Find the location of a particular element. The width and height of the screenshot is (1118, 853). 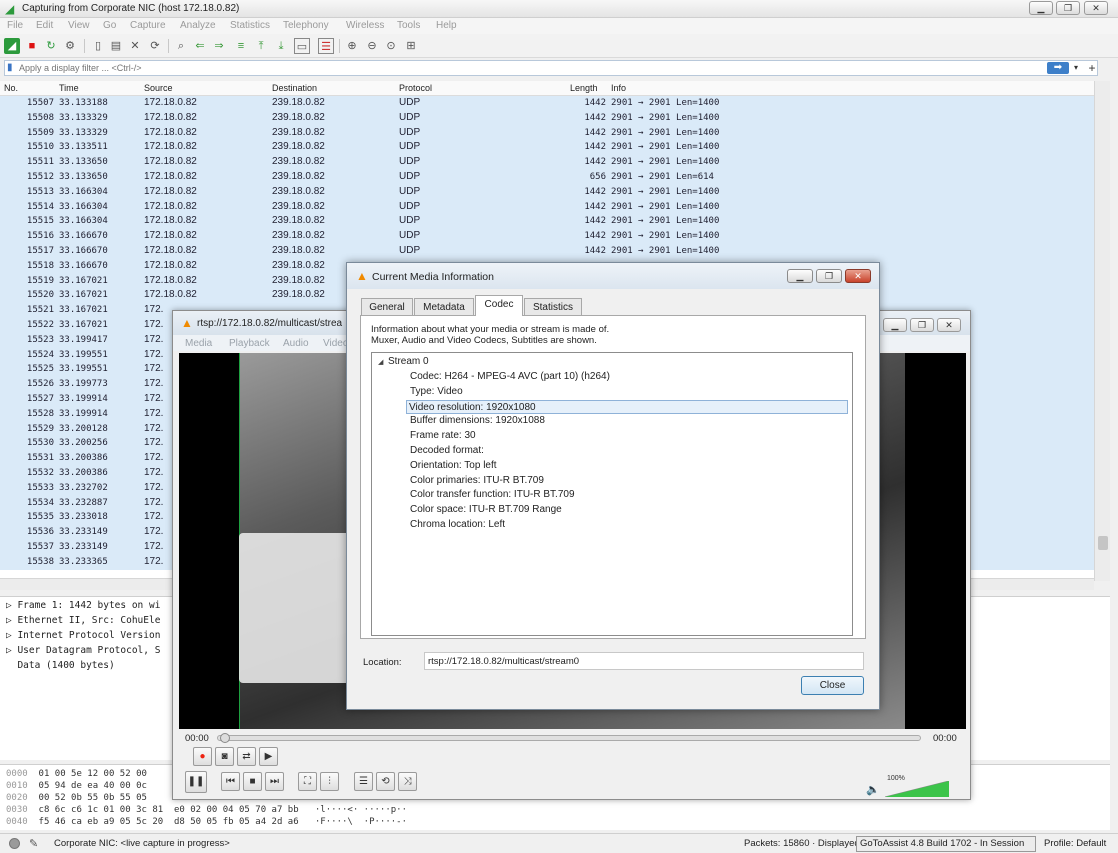

menu-file: File is located at coordinates (15, 25).